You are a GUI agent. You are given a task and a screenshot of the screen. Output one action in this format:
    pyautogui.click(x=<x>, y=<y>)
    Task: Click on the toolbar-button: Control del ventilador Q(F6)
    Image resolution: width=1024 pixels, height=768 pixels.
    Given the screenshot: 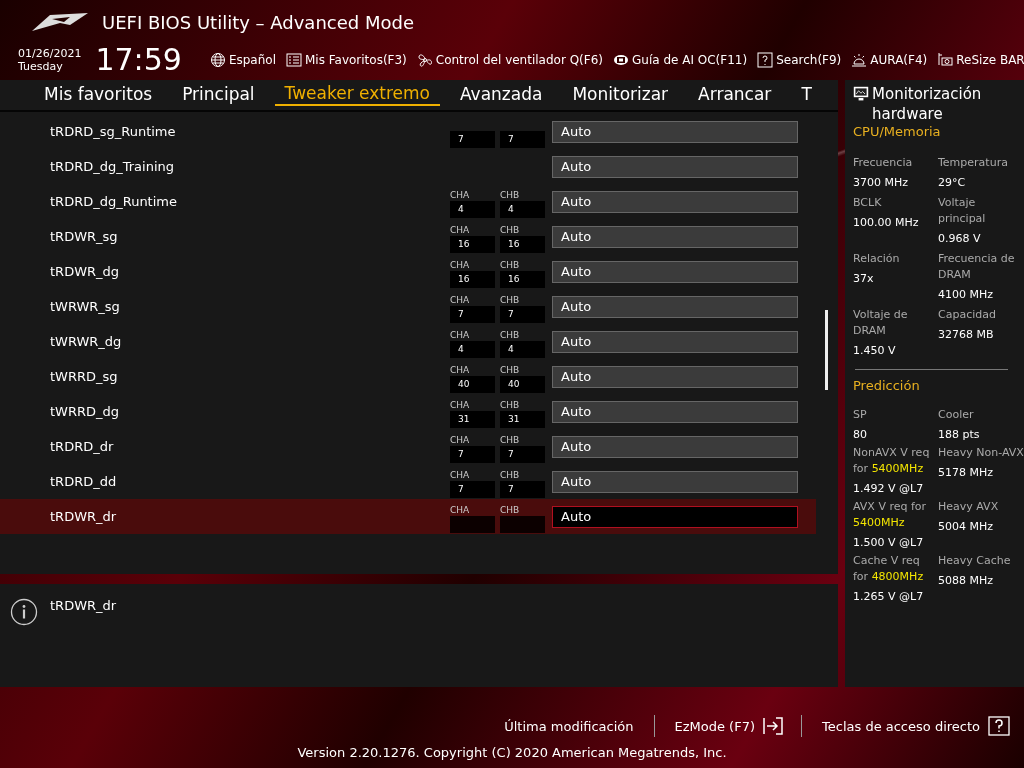 What is the action you would take?
    pyautogui.click(x=509, y=60)
    